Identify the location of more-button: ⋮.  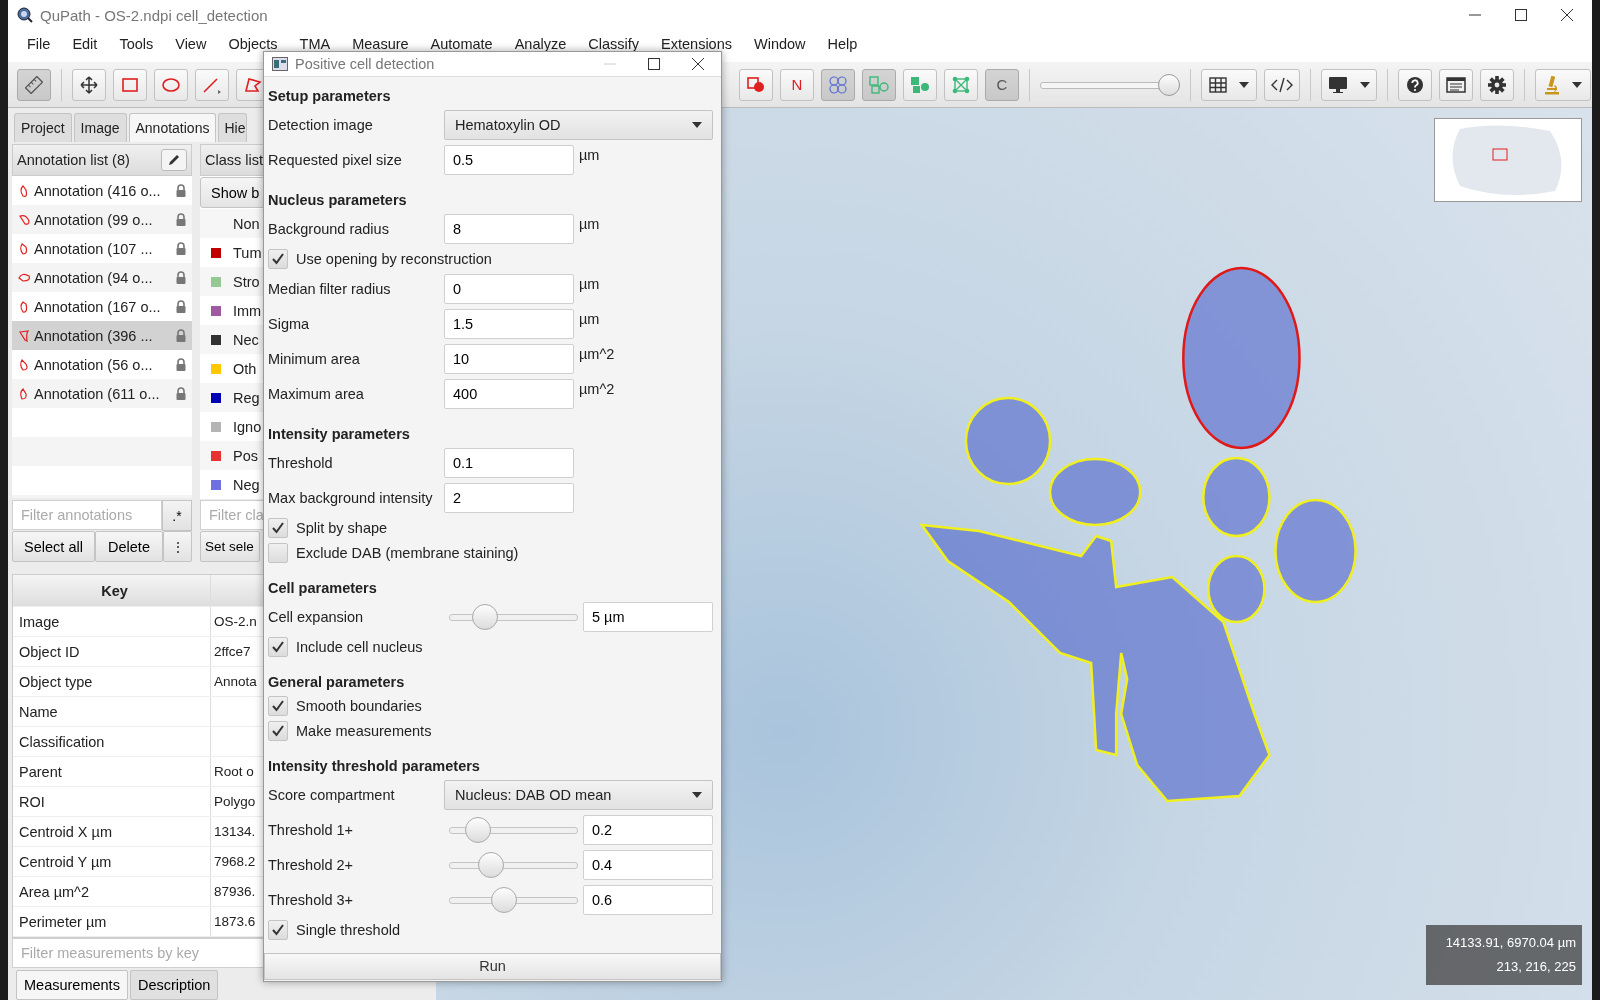
(177, 546).